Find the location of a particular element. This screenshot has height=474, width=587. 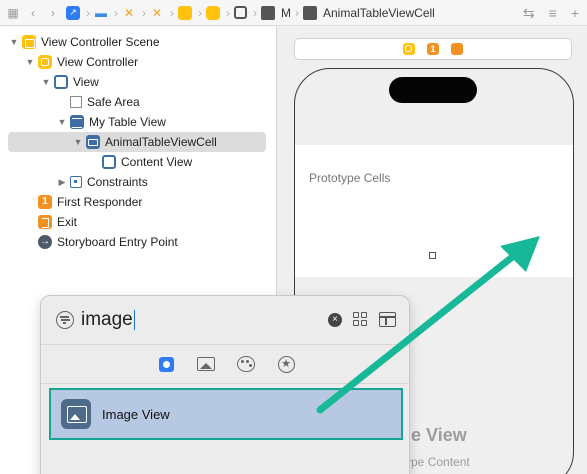

outline-item-view: ▼ View is located at coordinates (137, 82).